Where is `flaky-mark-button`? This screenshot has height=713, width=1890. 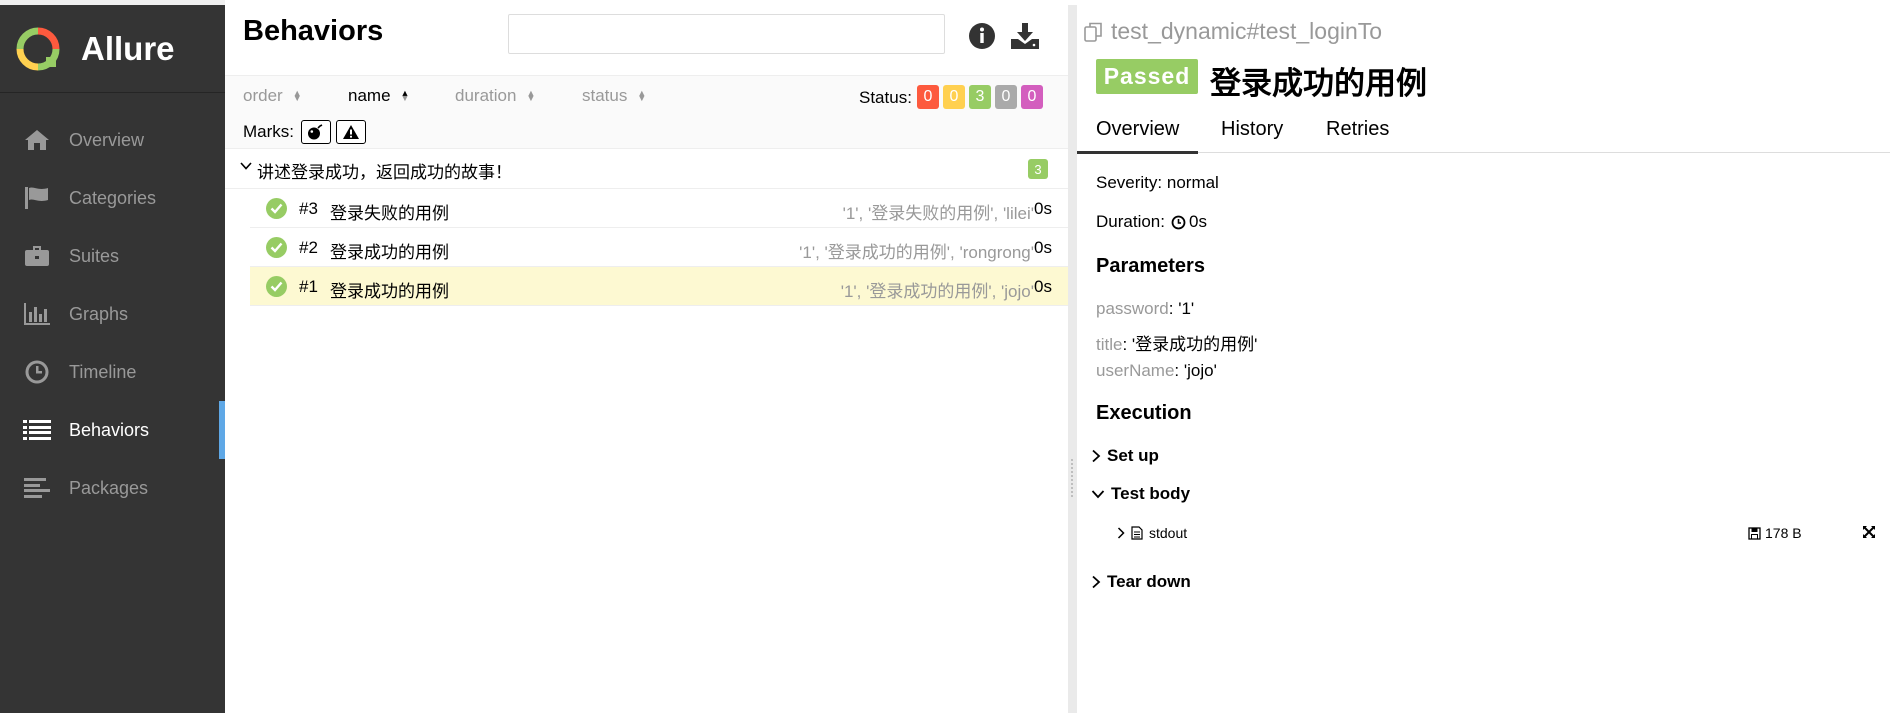 flaky-mark-button is located at coordinates (316, 132).